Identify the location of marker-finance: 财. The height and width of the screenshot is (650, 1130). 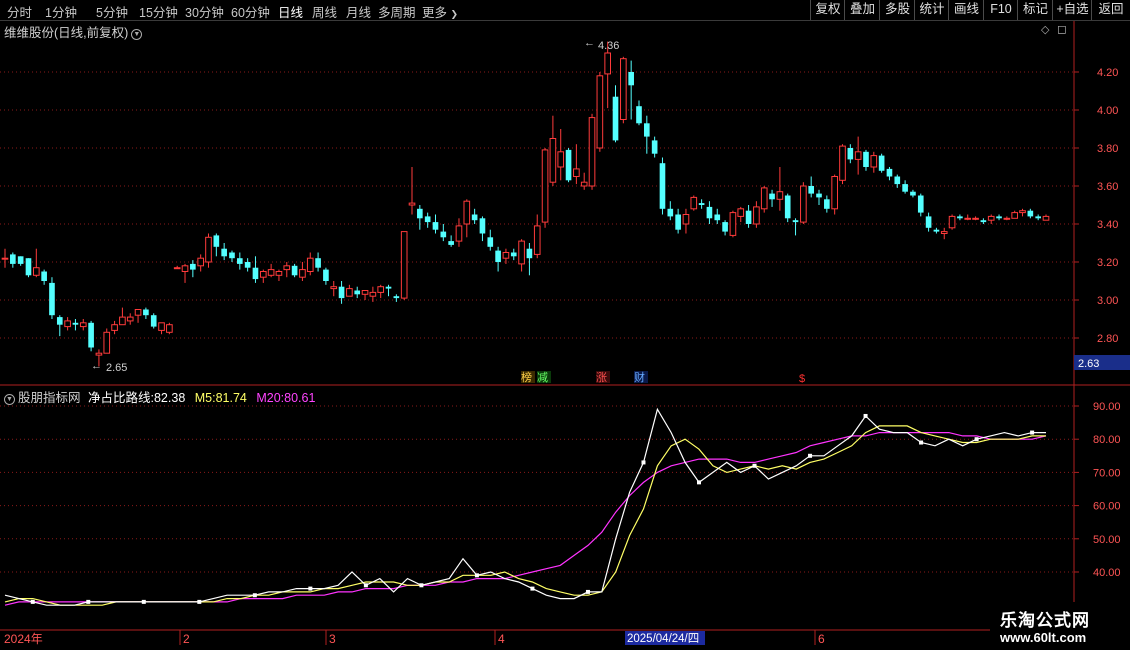
(639, 377).